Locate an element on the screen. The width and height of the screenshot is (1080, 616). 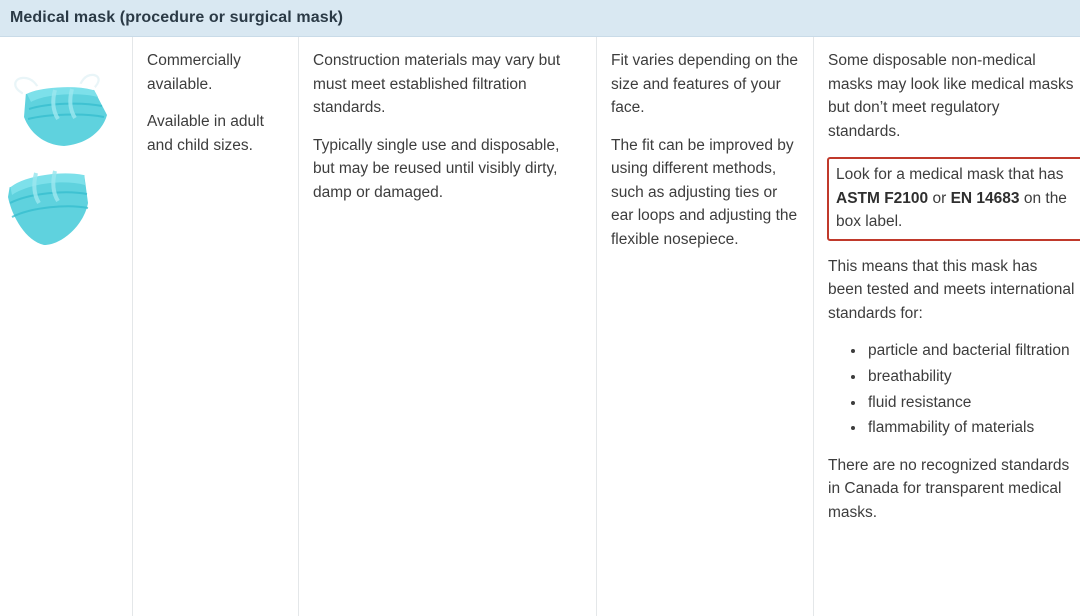
highlight-text-middle: or is located at coordinates (939, 198).